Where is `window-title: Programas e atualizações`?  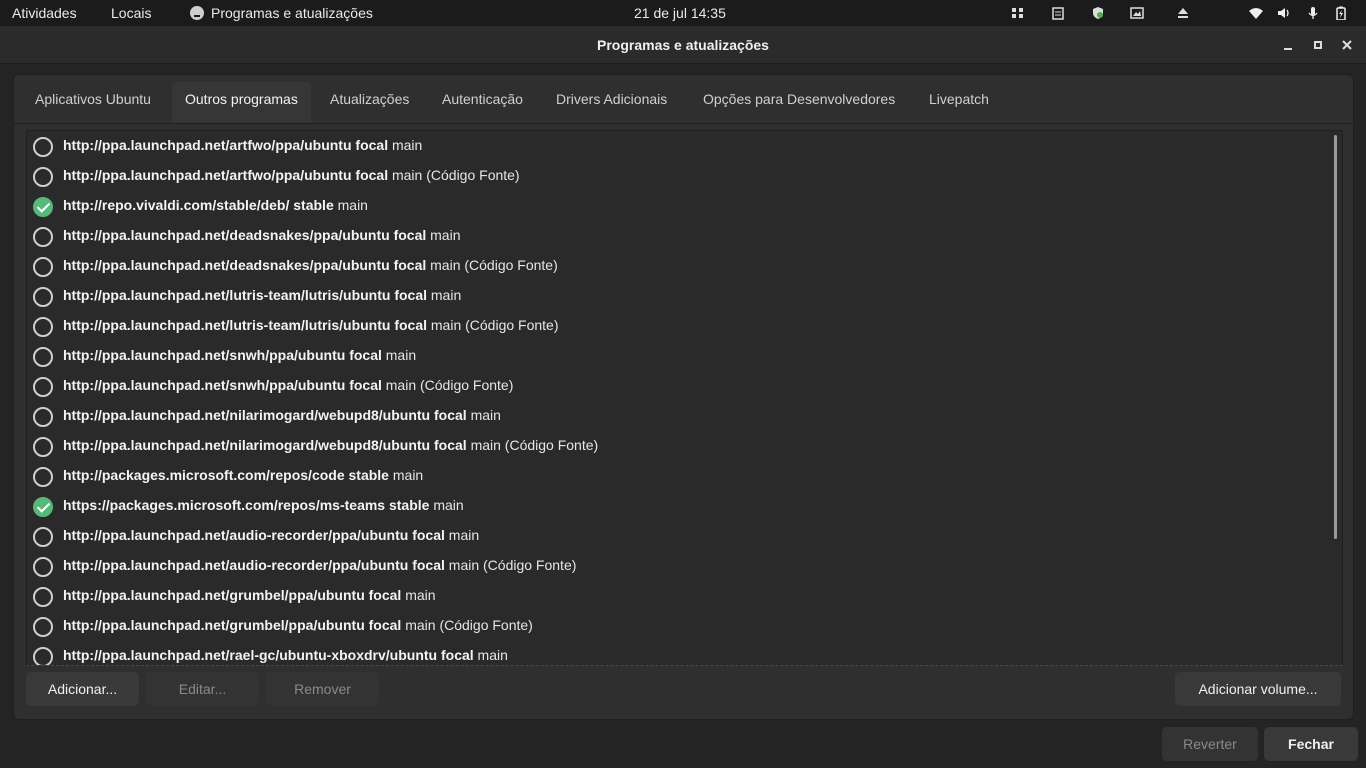 window-title: Programas e atualizações is located at coordinates (683, 45).